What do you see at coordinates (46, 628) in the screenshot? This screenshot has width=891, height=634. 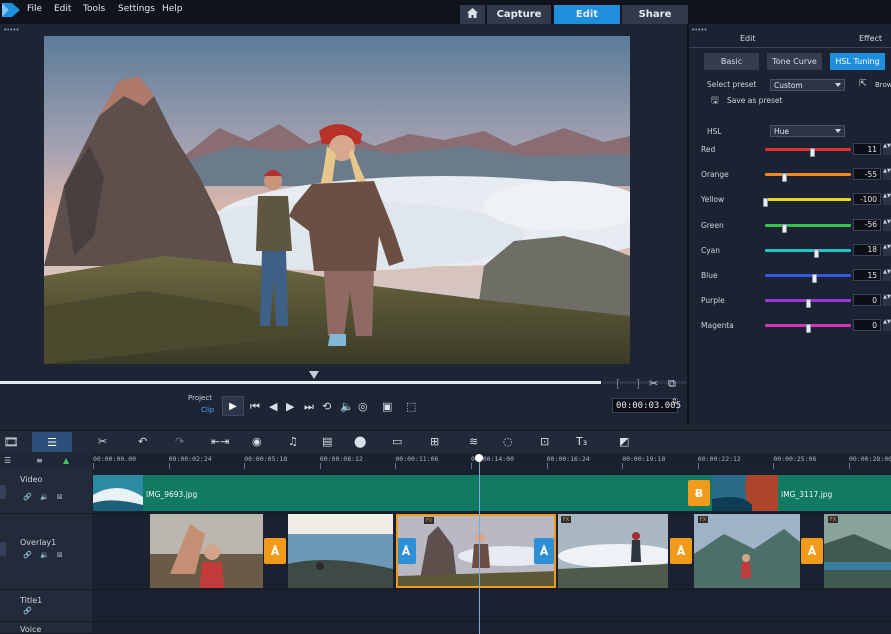 I see `track-header-voice: Voice` at bounding box center [46, 628].